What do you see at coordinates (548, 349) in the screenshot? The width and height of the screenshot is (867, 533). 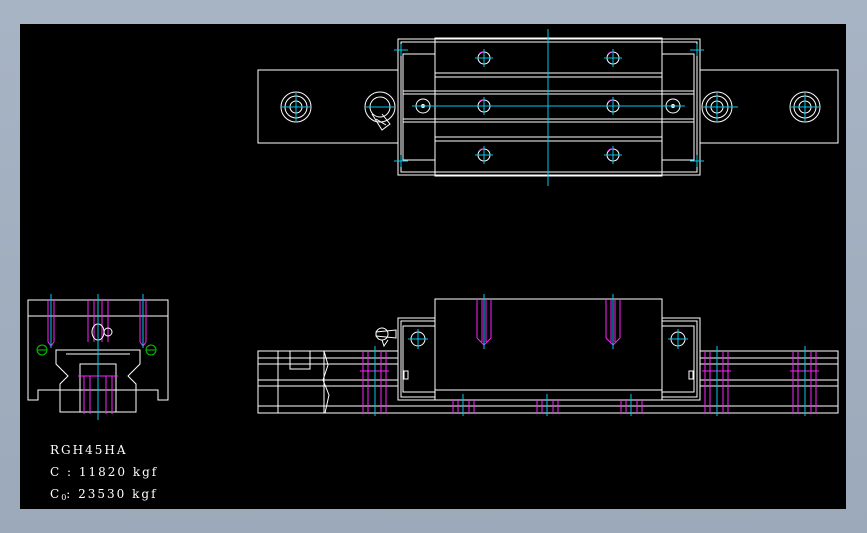 I see `carriage-side-body` at bounding box center [548, 349].